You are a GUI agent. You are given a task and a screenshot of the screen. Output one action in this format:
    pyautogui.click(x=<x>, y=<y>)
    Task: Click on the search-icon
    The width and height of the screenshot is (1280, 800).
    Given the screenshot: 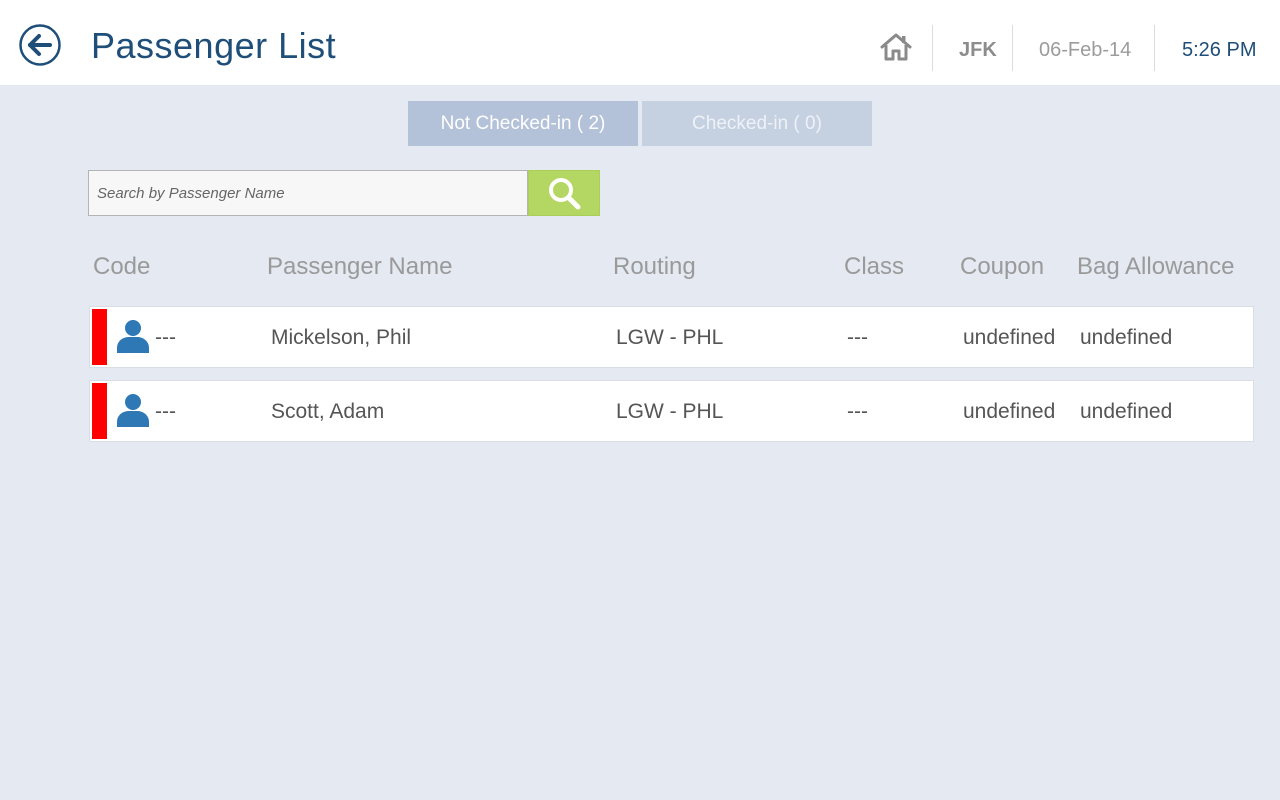 What is the action you would take?
    pyautogui.click(x=565, y=194)
    